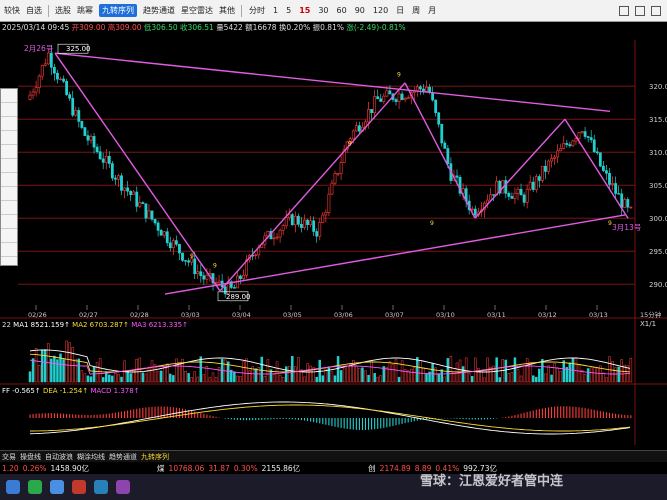 This screenshot has height=500, width=667. Describe the element at coordinates (219, 468) in the screenshot. I see `ticker-center-b: 31.87` at that location.